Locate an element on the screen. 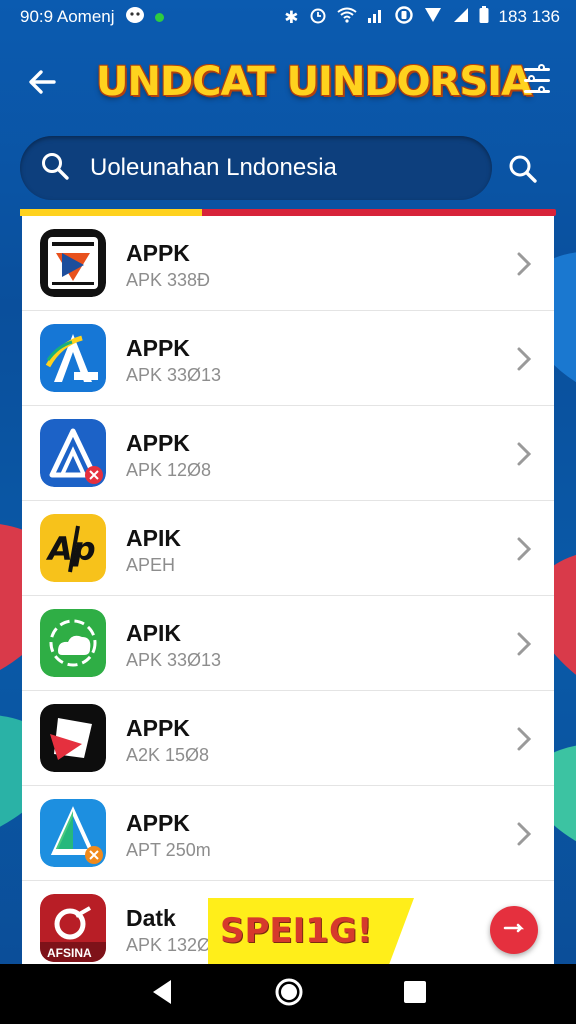 This screenshot has height=1024, width=576. progress-fill is located at coordinates (111, 212).